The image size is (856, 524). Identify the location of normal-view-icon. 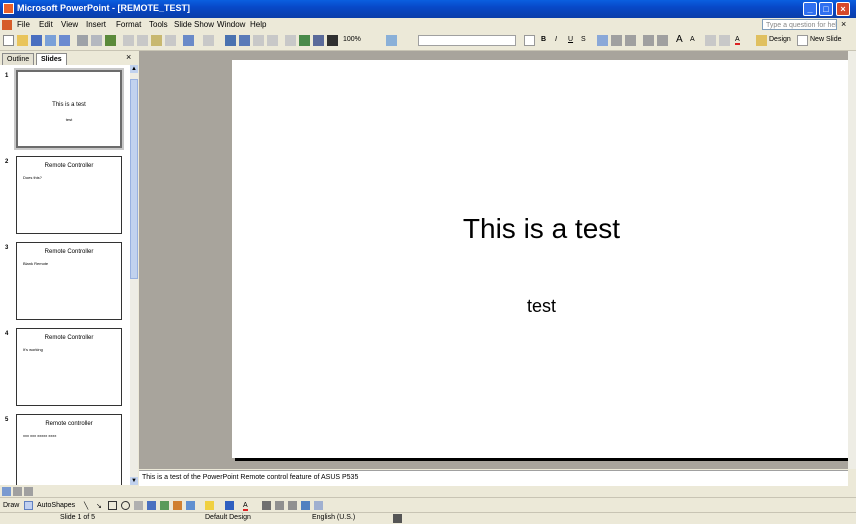
(6, 491).